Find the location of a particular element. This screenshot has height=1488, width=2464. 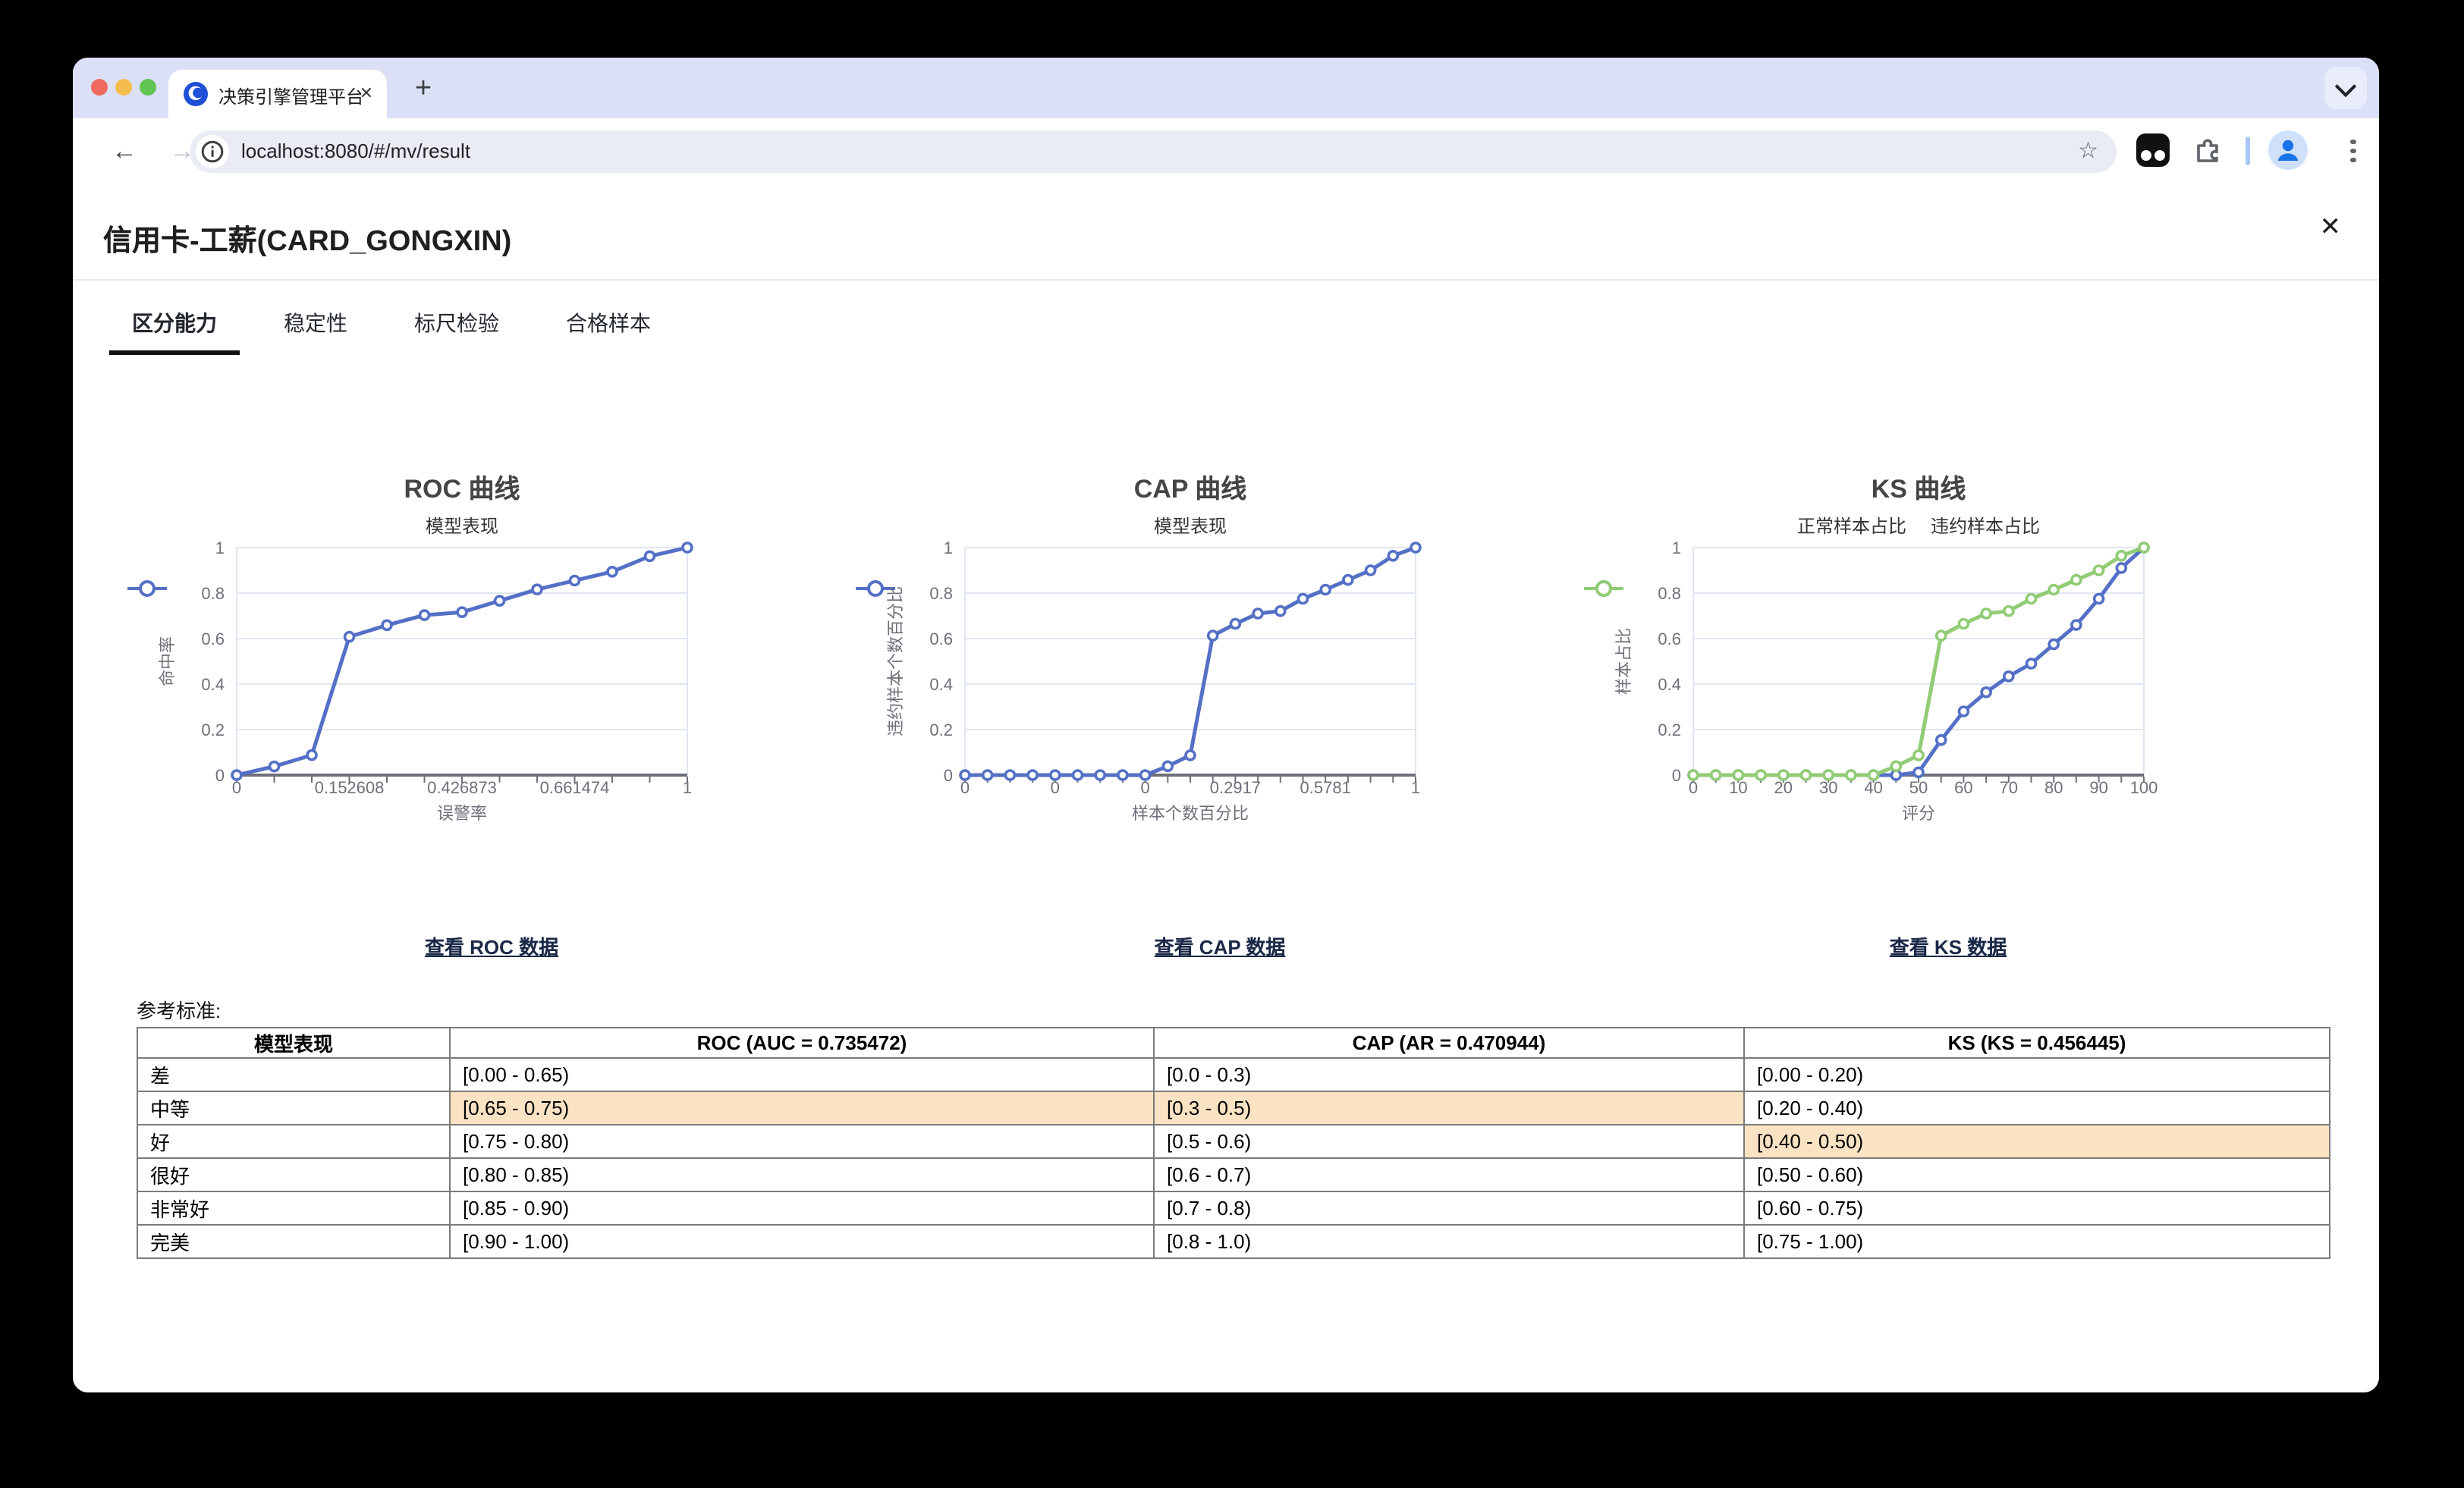

table-cell: [0.5 - 0.6) is located at coordinates (1449, 1141).